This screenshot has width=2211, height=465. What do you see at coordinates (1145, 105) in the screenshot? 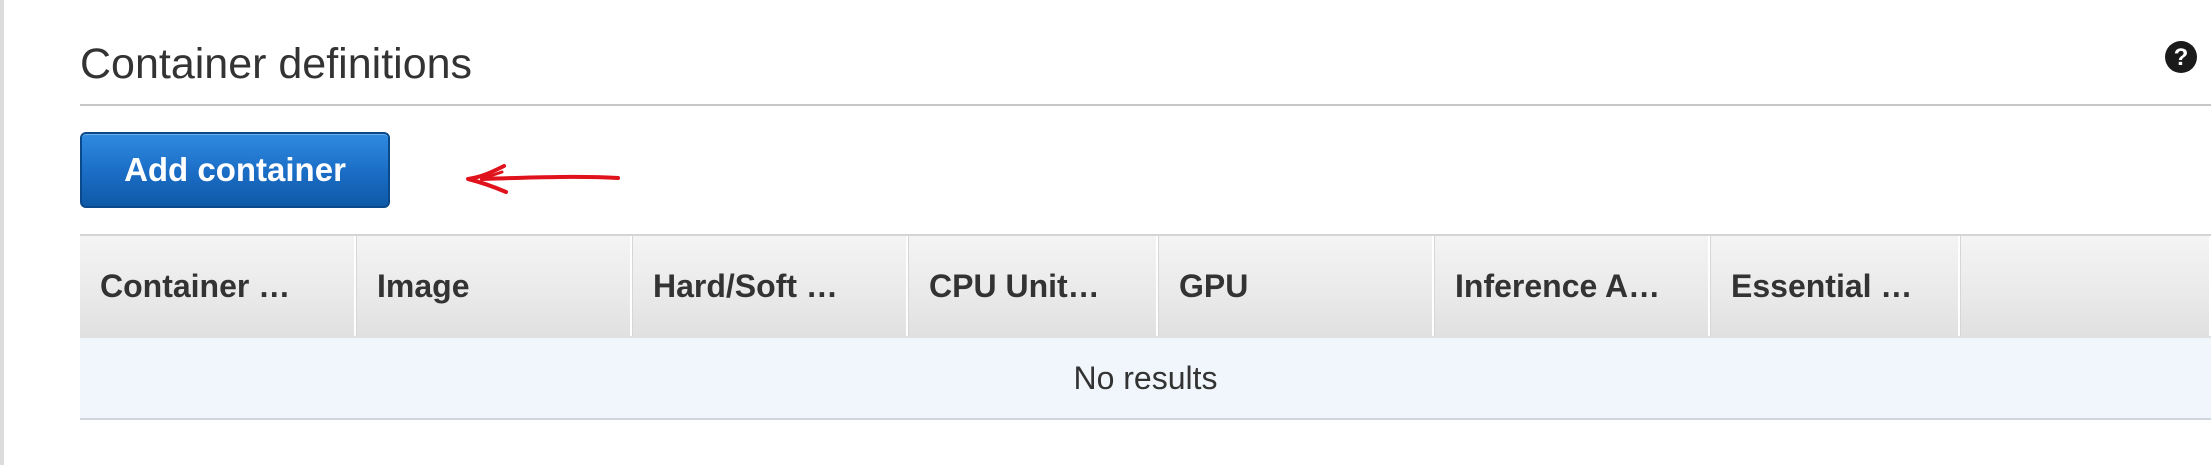
I see `title-divider` at bounding box center [1145, 105].